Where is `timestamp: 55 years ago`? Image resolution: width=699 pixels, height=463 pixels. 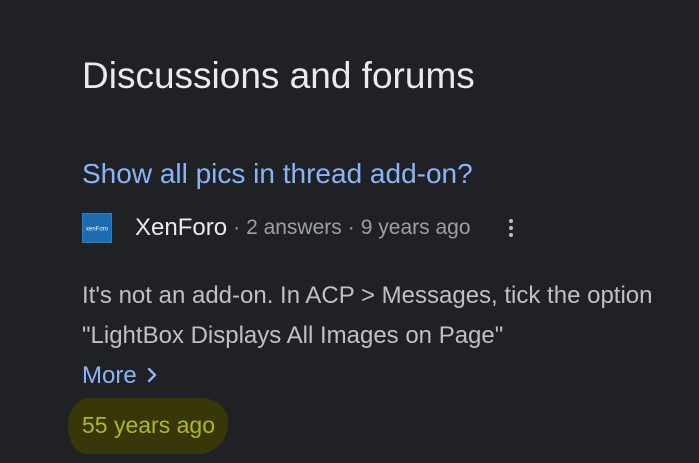 timestamp: 55 years ago is located at coordinates (148, 425).